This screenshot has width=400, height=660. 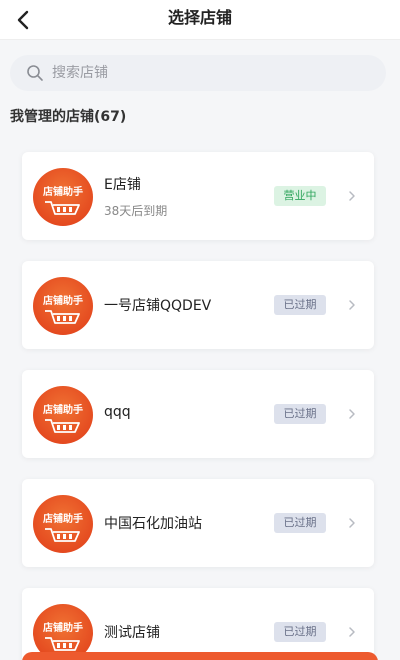 I want to click on page-title: 选择店铺, so click(x=199, y=17).